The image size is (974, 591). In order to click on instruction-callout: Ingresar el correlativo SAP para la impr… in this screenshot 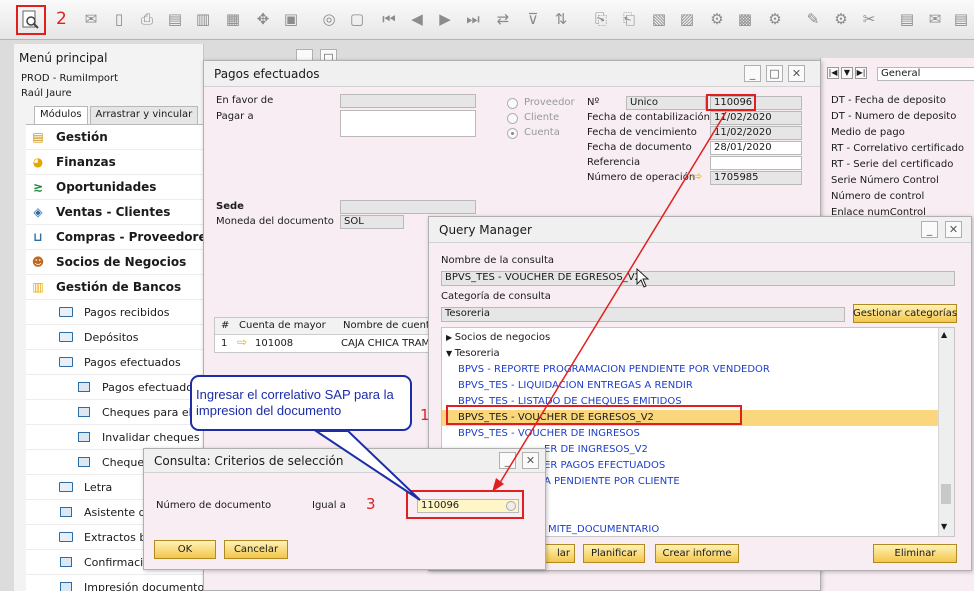, I will do `click(301, 403)`.